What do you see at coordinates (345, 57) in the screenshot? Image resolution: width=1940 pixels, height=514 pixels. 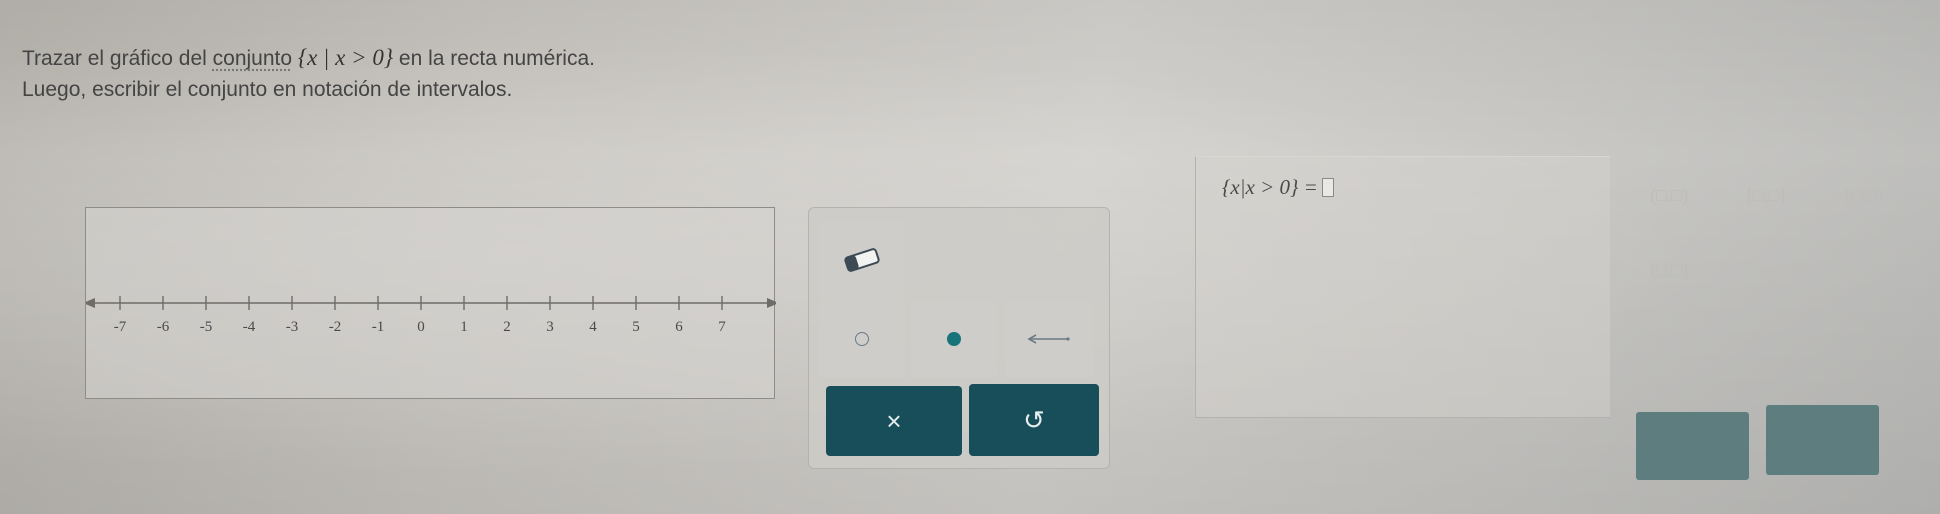 I see `set-notation: {x | x > 0}` at bounding box center [345, 57].